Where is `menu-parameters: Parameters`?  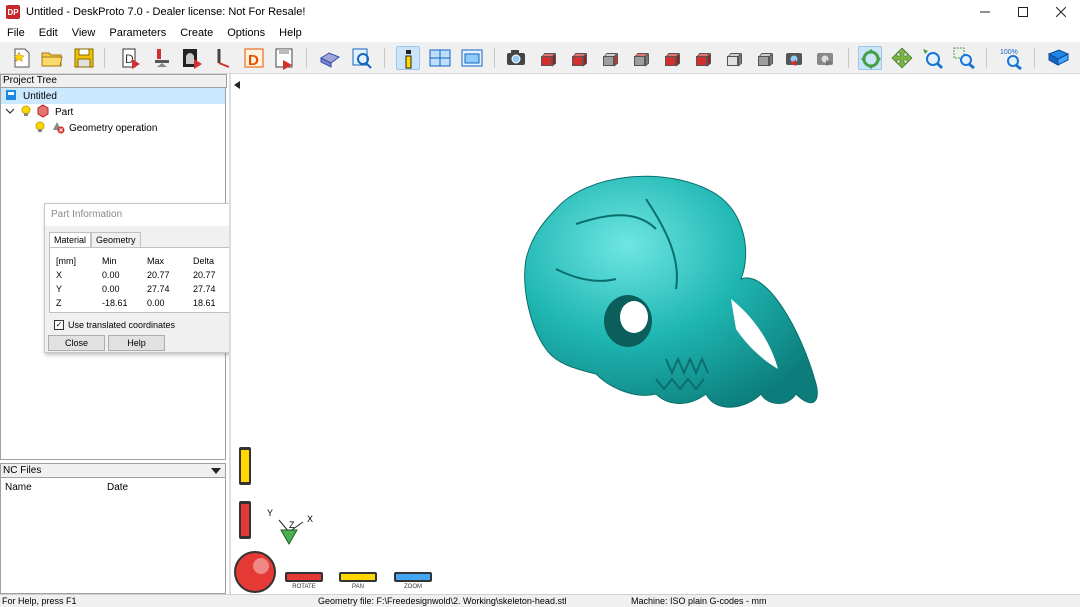
menu-parameters: Parameters is located at coordinates (137, 33).